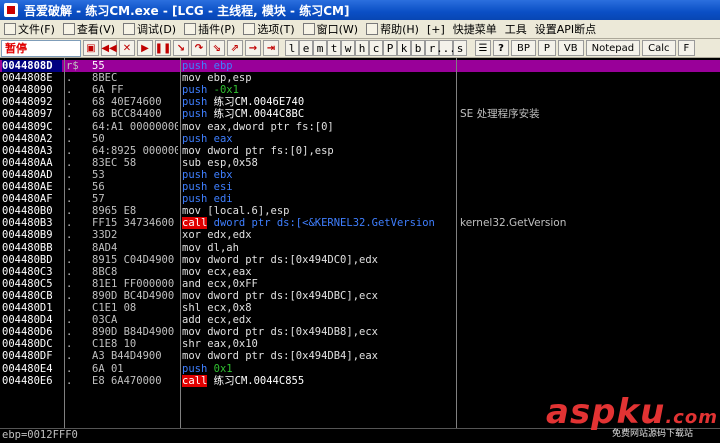  What do you see at coordinates (360, 248) in the screenshot?
I see `disasm-row: 004480BB. 8AD4 mov dl,ah` at bounding box center [360, 248].